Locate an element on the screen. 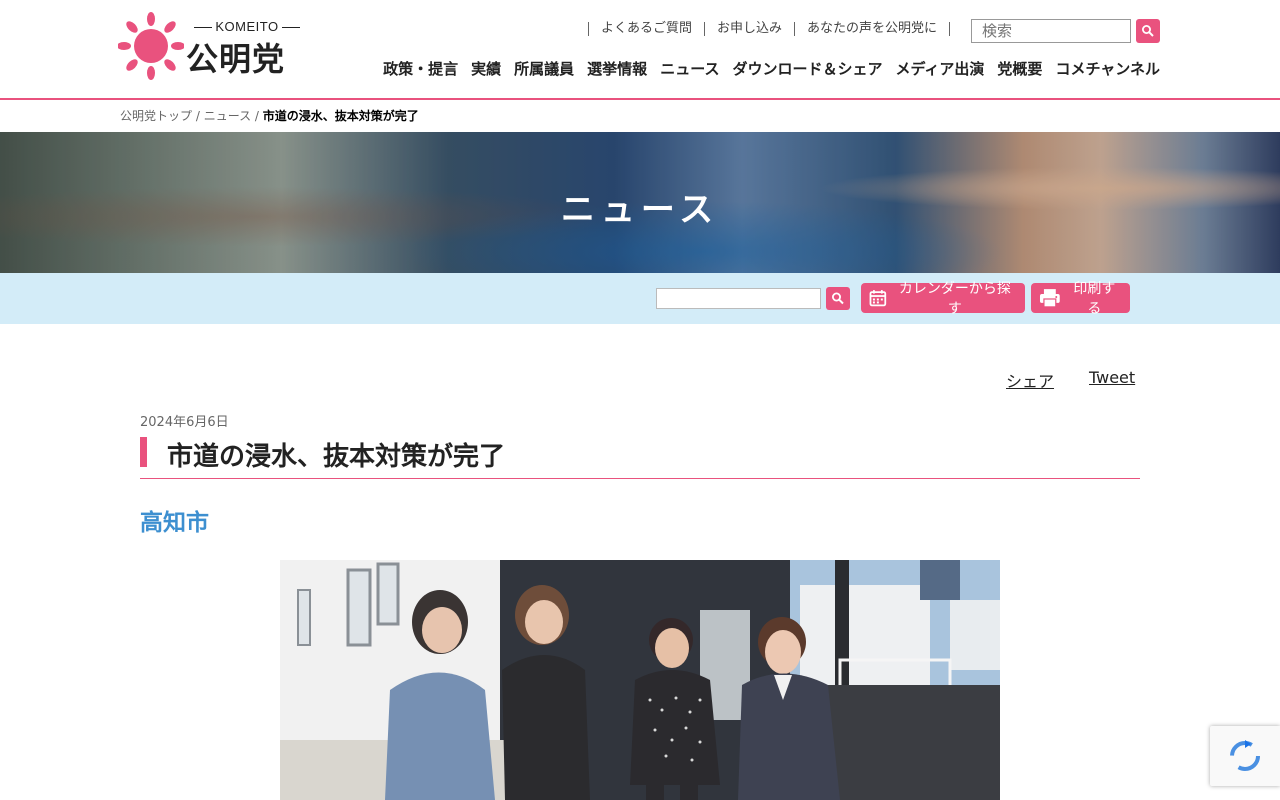  breadcrumb-news: ニュース is located at coordinates (227, 116).